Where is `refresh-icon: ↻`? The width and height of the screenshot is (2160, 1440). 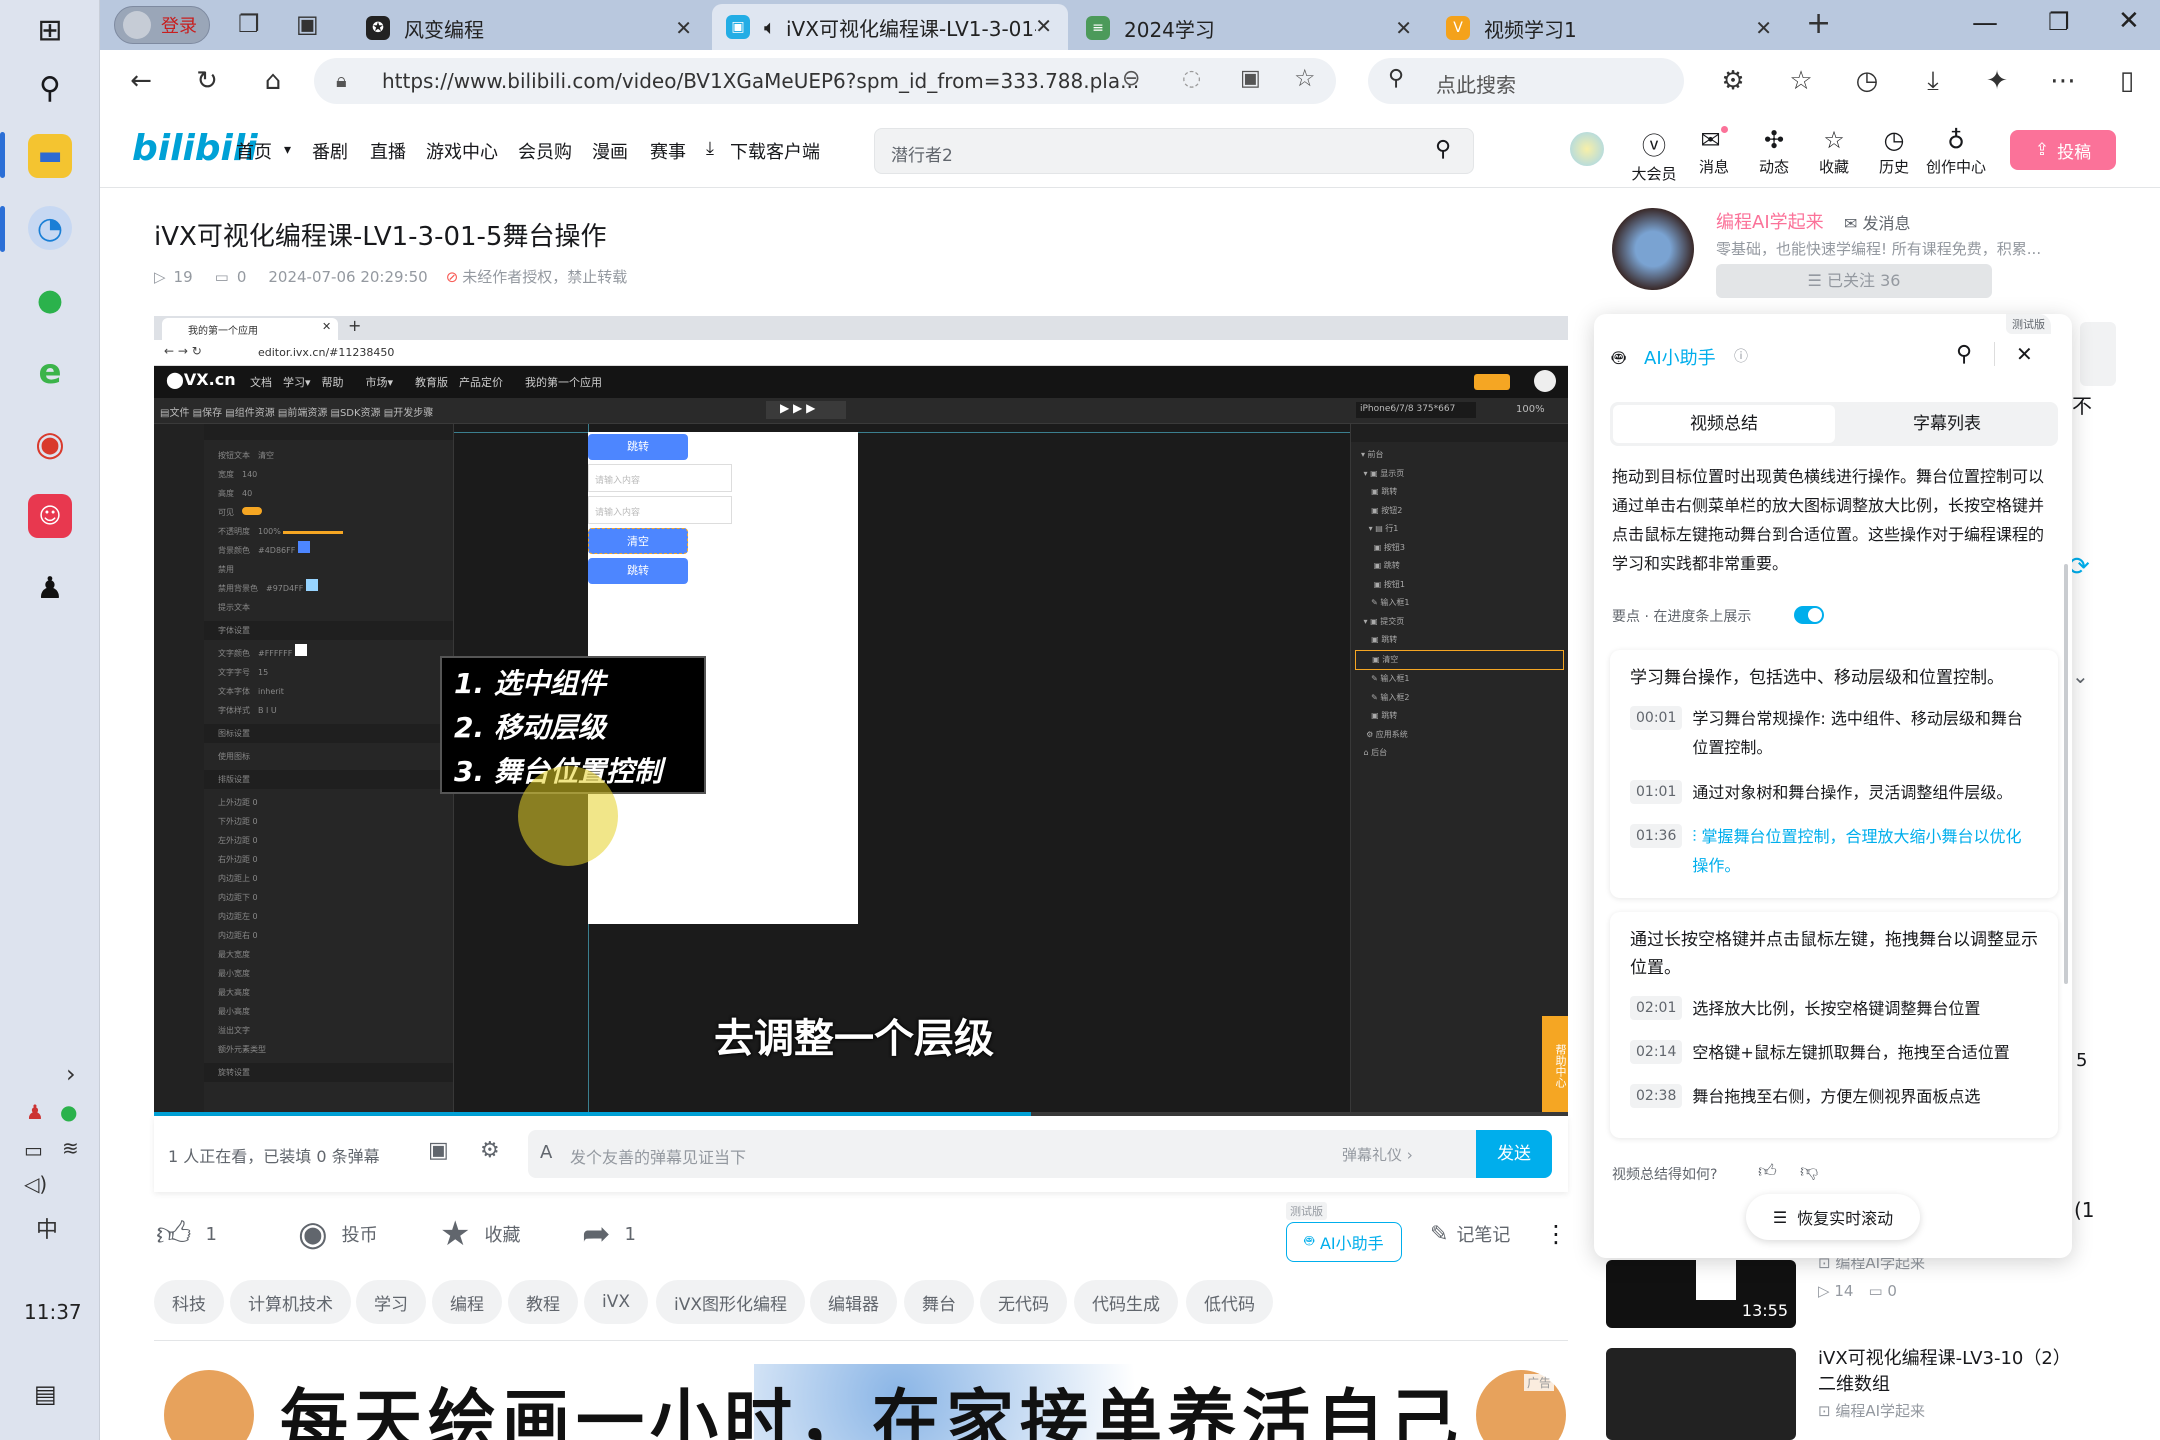
refresh-icon: ↻ is located at coordinates (207, 81).